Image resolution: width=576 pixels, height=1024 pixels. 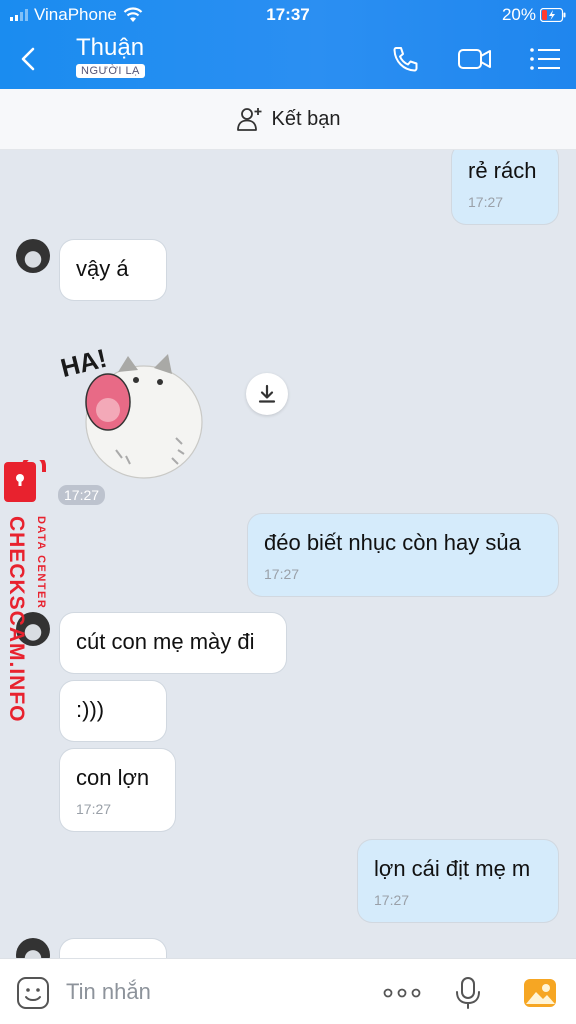 What do you see at coordinates (502, 170) in the screenshot?
I see `message-text: rẻ rách` at bounding box center [502, 170].